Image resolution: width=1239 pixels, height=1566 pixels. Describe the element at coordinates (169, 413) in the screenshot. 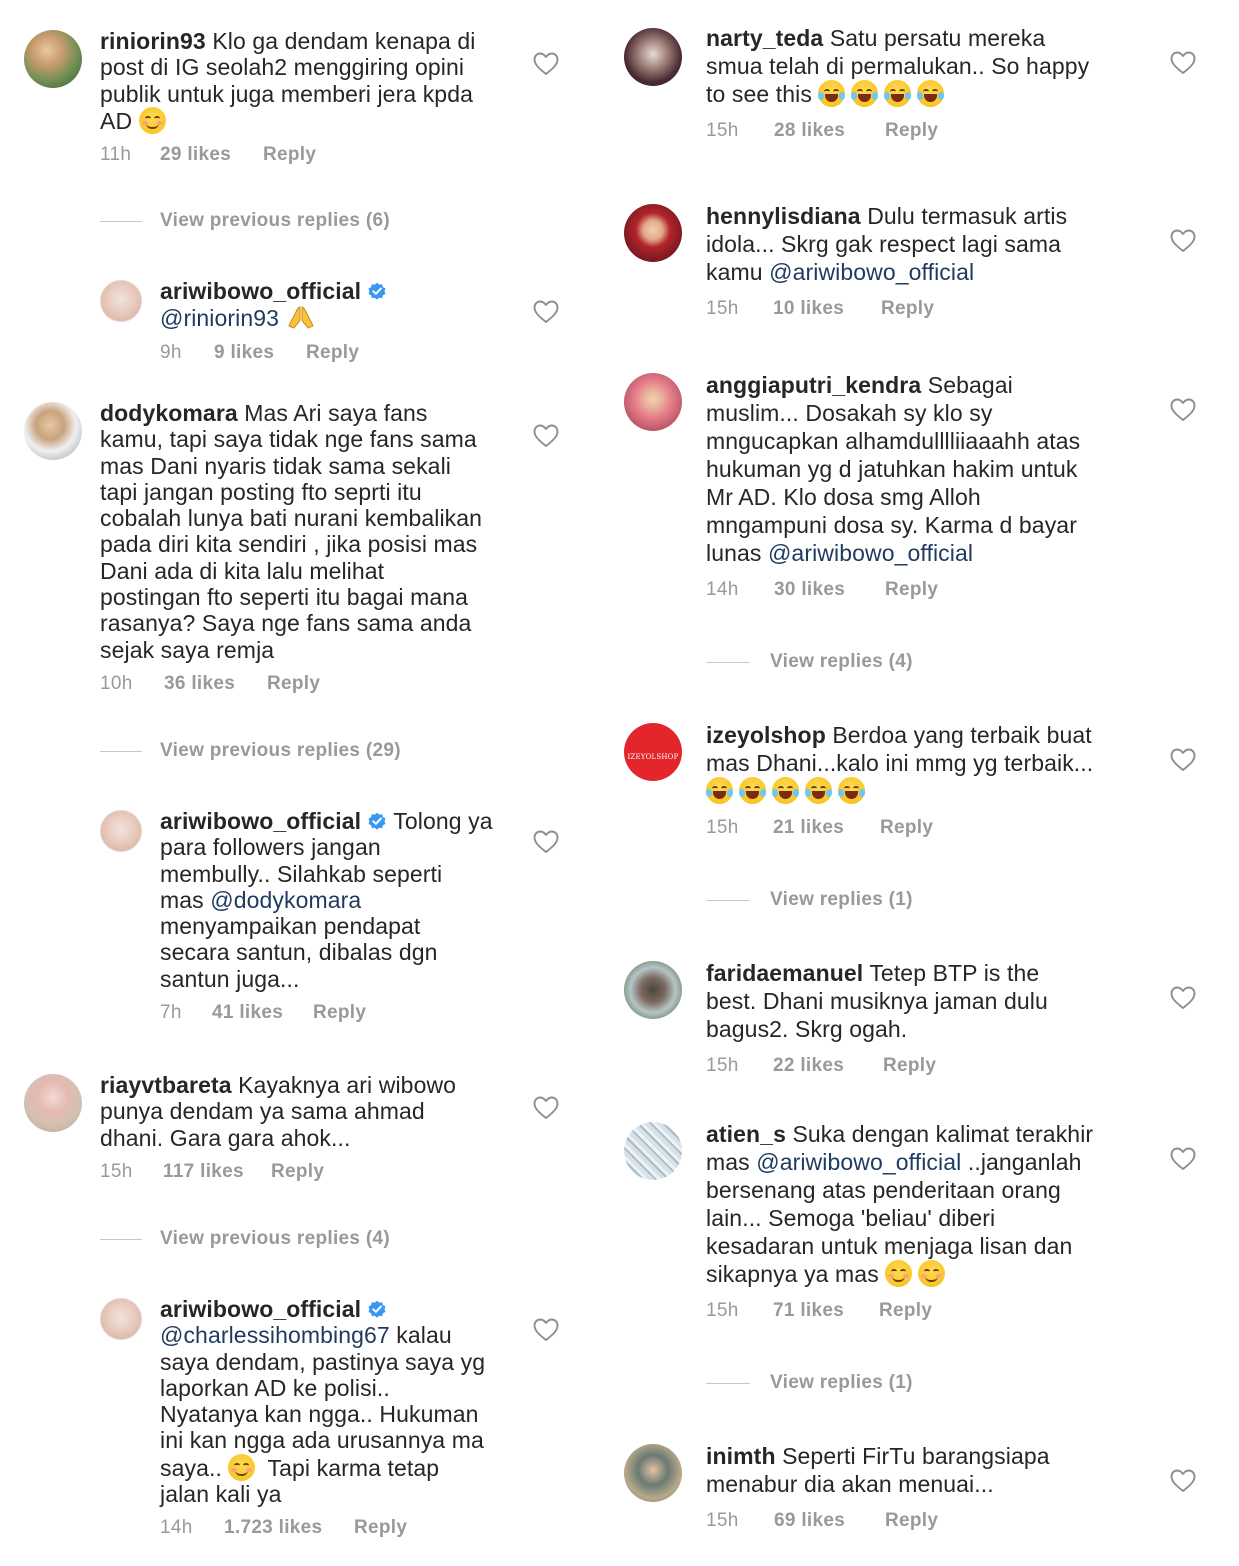

I see `username: dodykomara` at that location.